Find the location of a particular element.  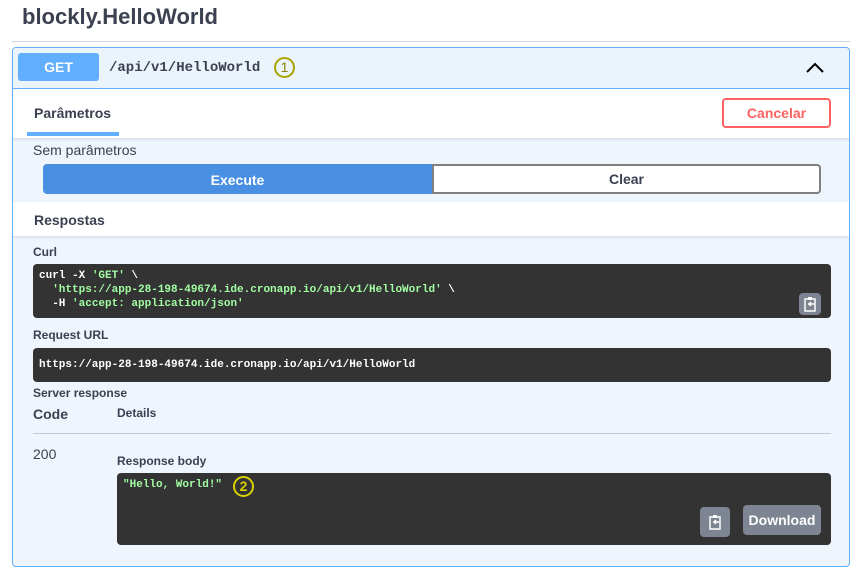

copy-curl-button is located at coordinates (810, 304).